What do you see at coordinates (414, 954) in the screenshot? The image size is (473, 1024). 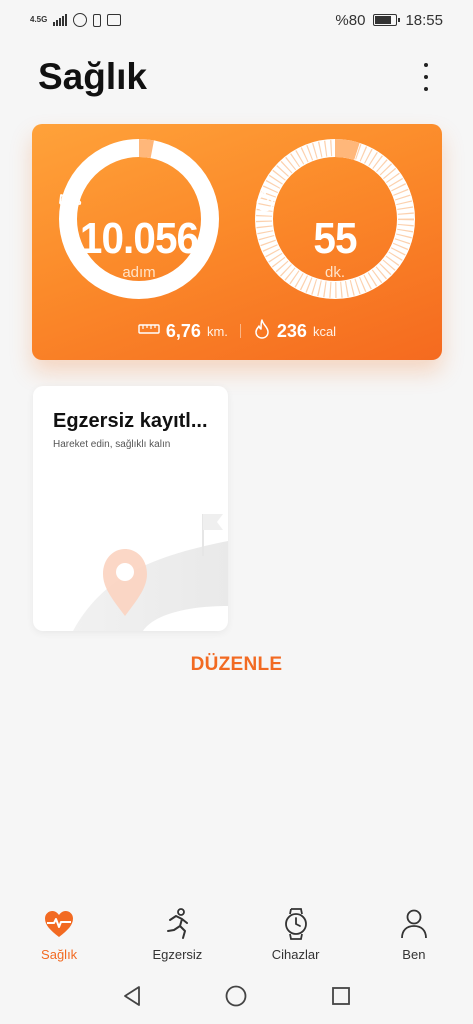 I see `tab-ben-label: Ben` at bounding box center [414, 954].